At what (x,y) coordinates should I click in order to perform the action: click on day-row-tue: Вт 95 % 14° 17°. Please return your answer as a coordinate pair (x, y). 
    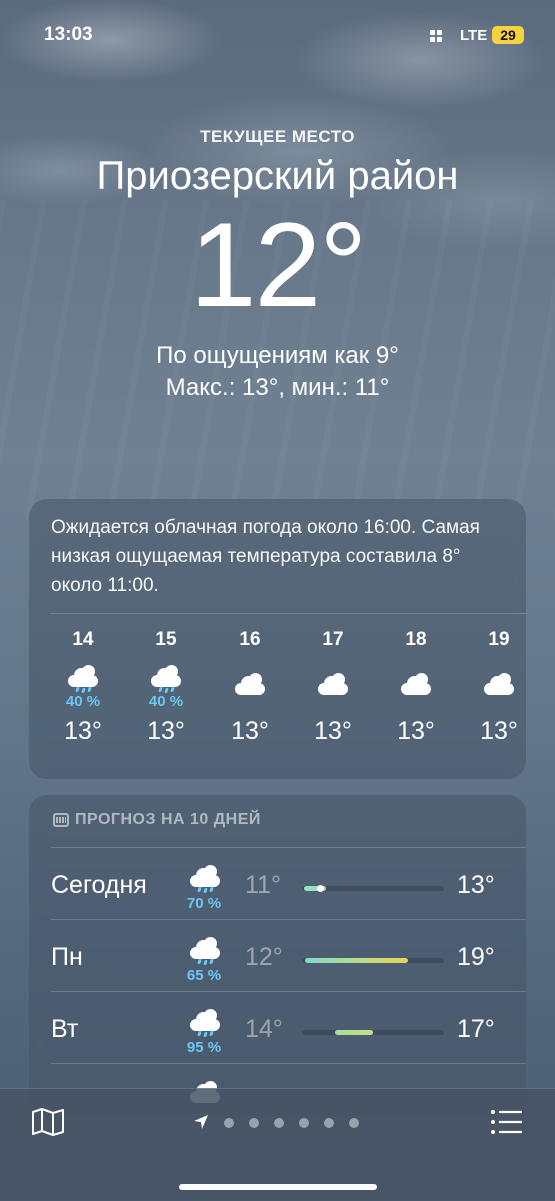
    Looking at the image, I should click on (277, 1028).